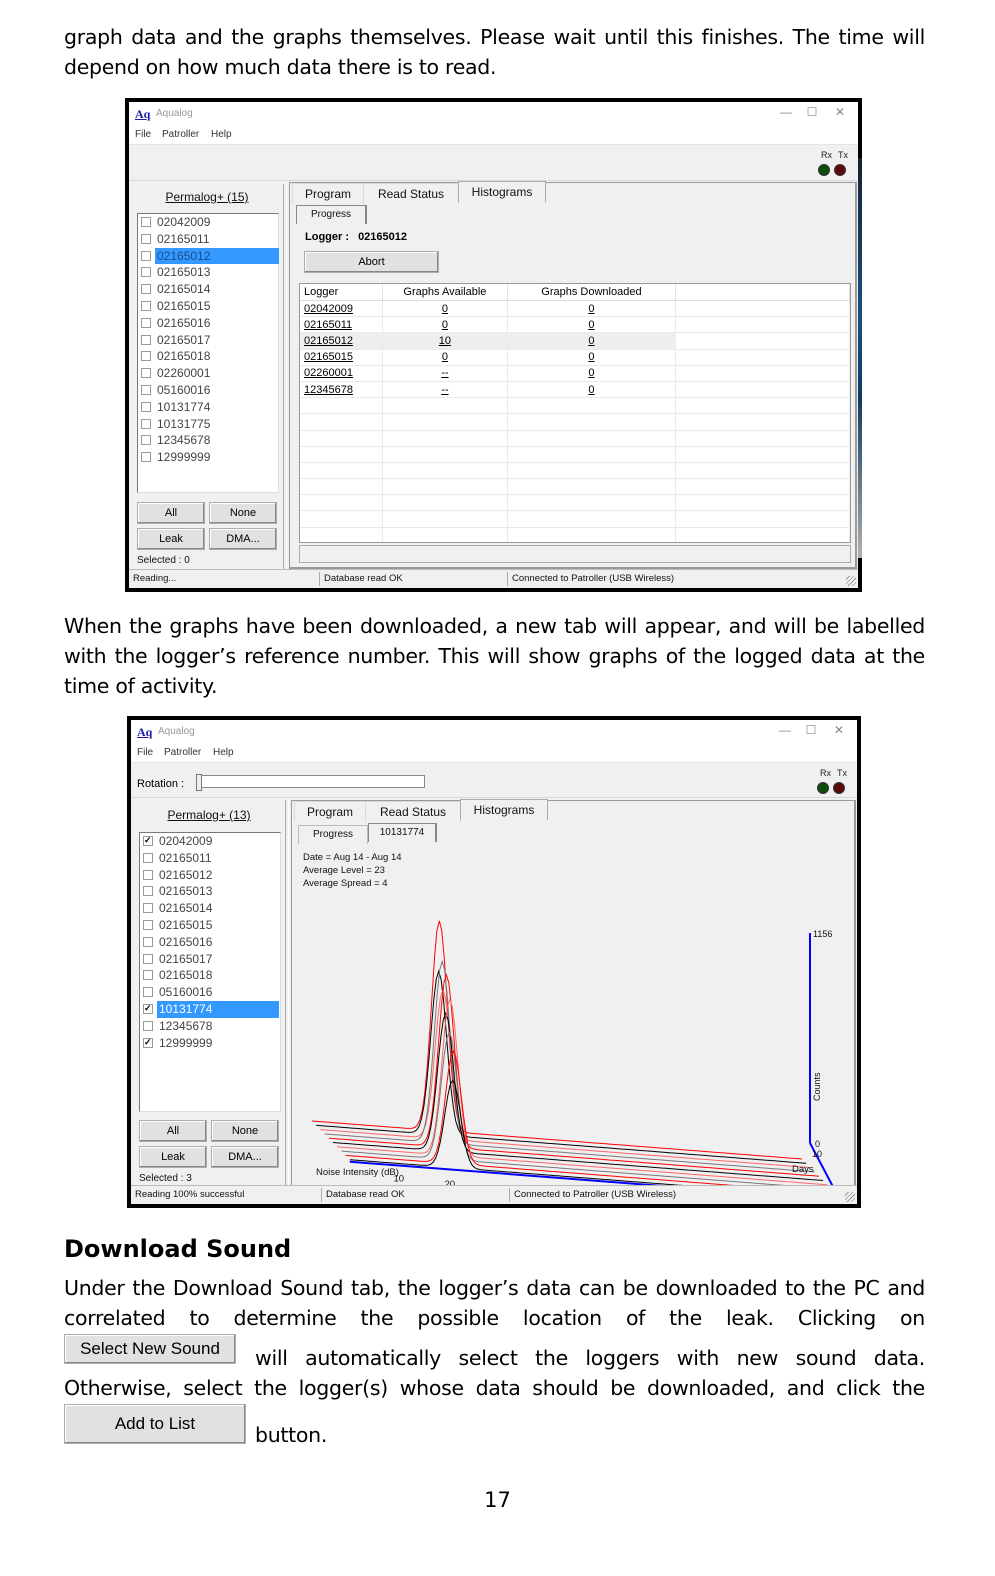  I want to click on select-new-sound-button: Select New Sound, so click(150, 1349).